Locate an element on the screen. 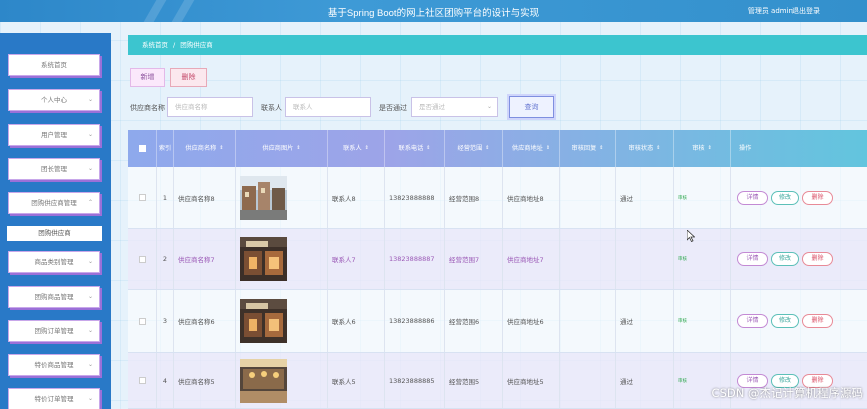 The height and width of the screenshot is (409, 867). select-all-cell is located at coordinates (142, 148).